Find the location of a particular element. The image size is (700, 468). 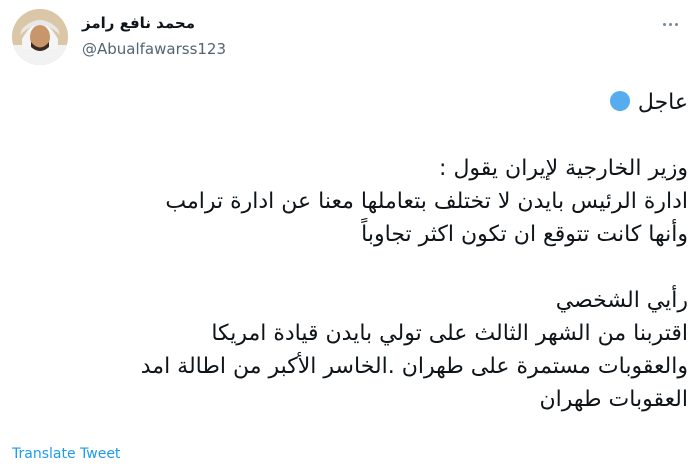

more-options-icon is located at coordinates (670, 24).